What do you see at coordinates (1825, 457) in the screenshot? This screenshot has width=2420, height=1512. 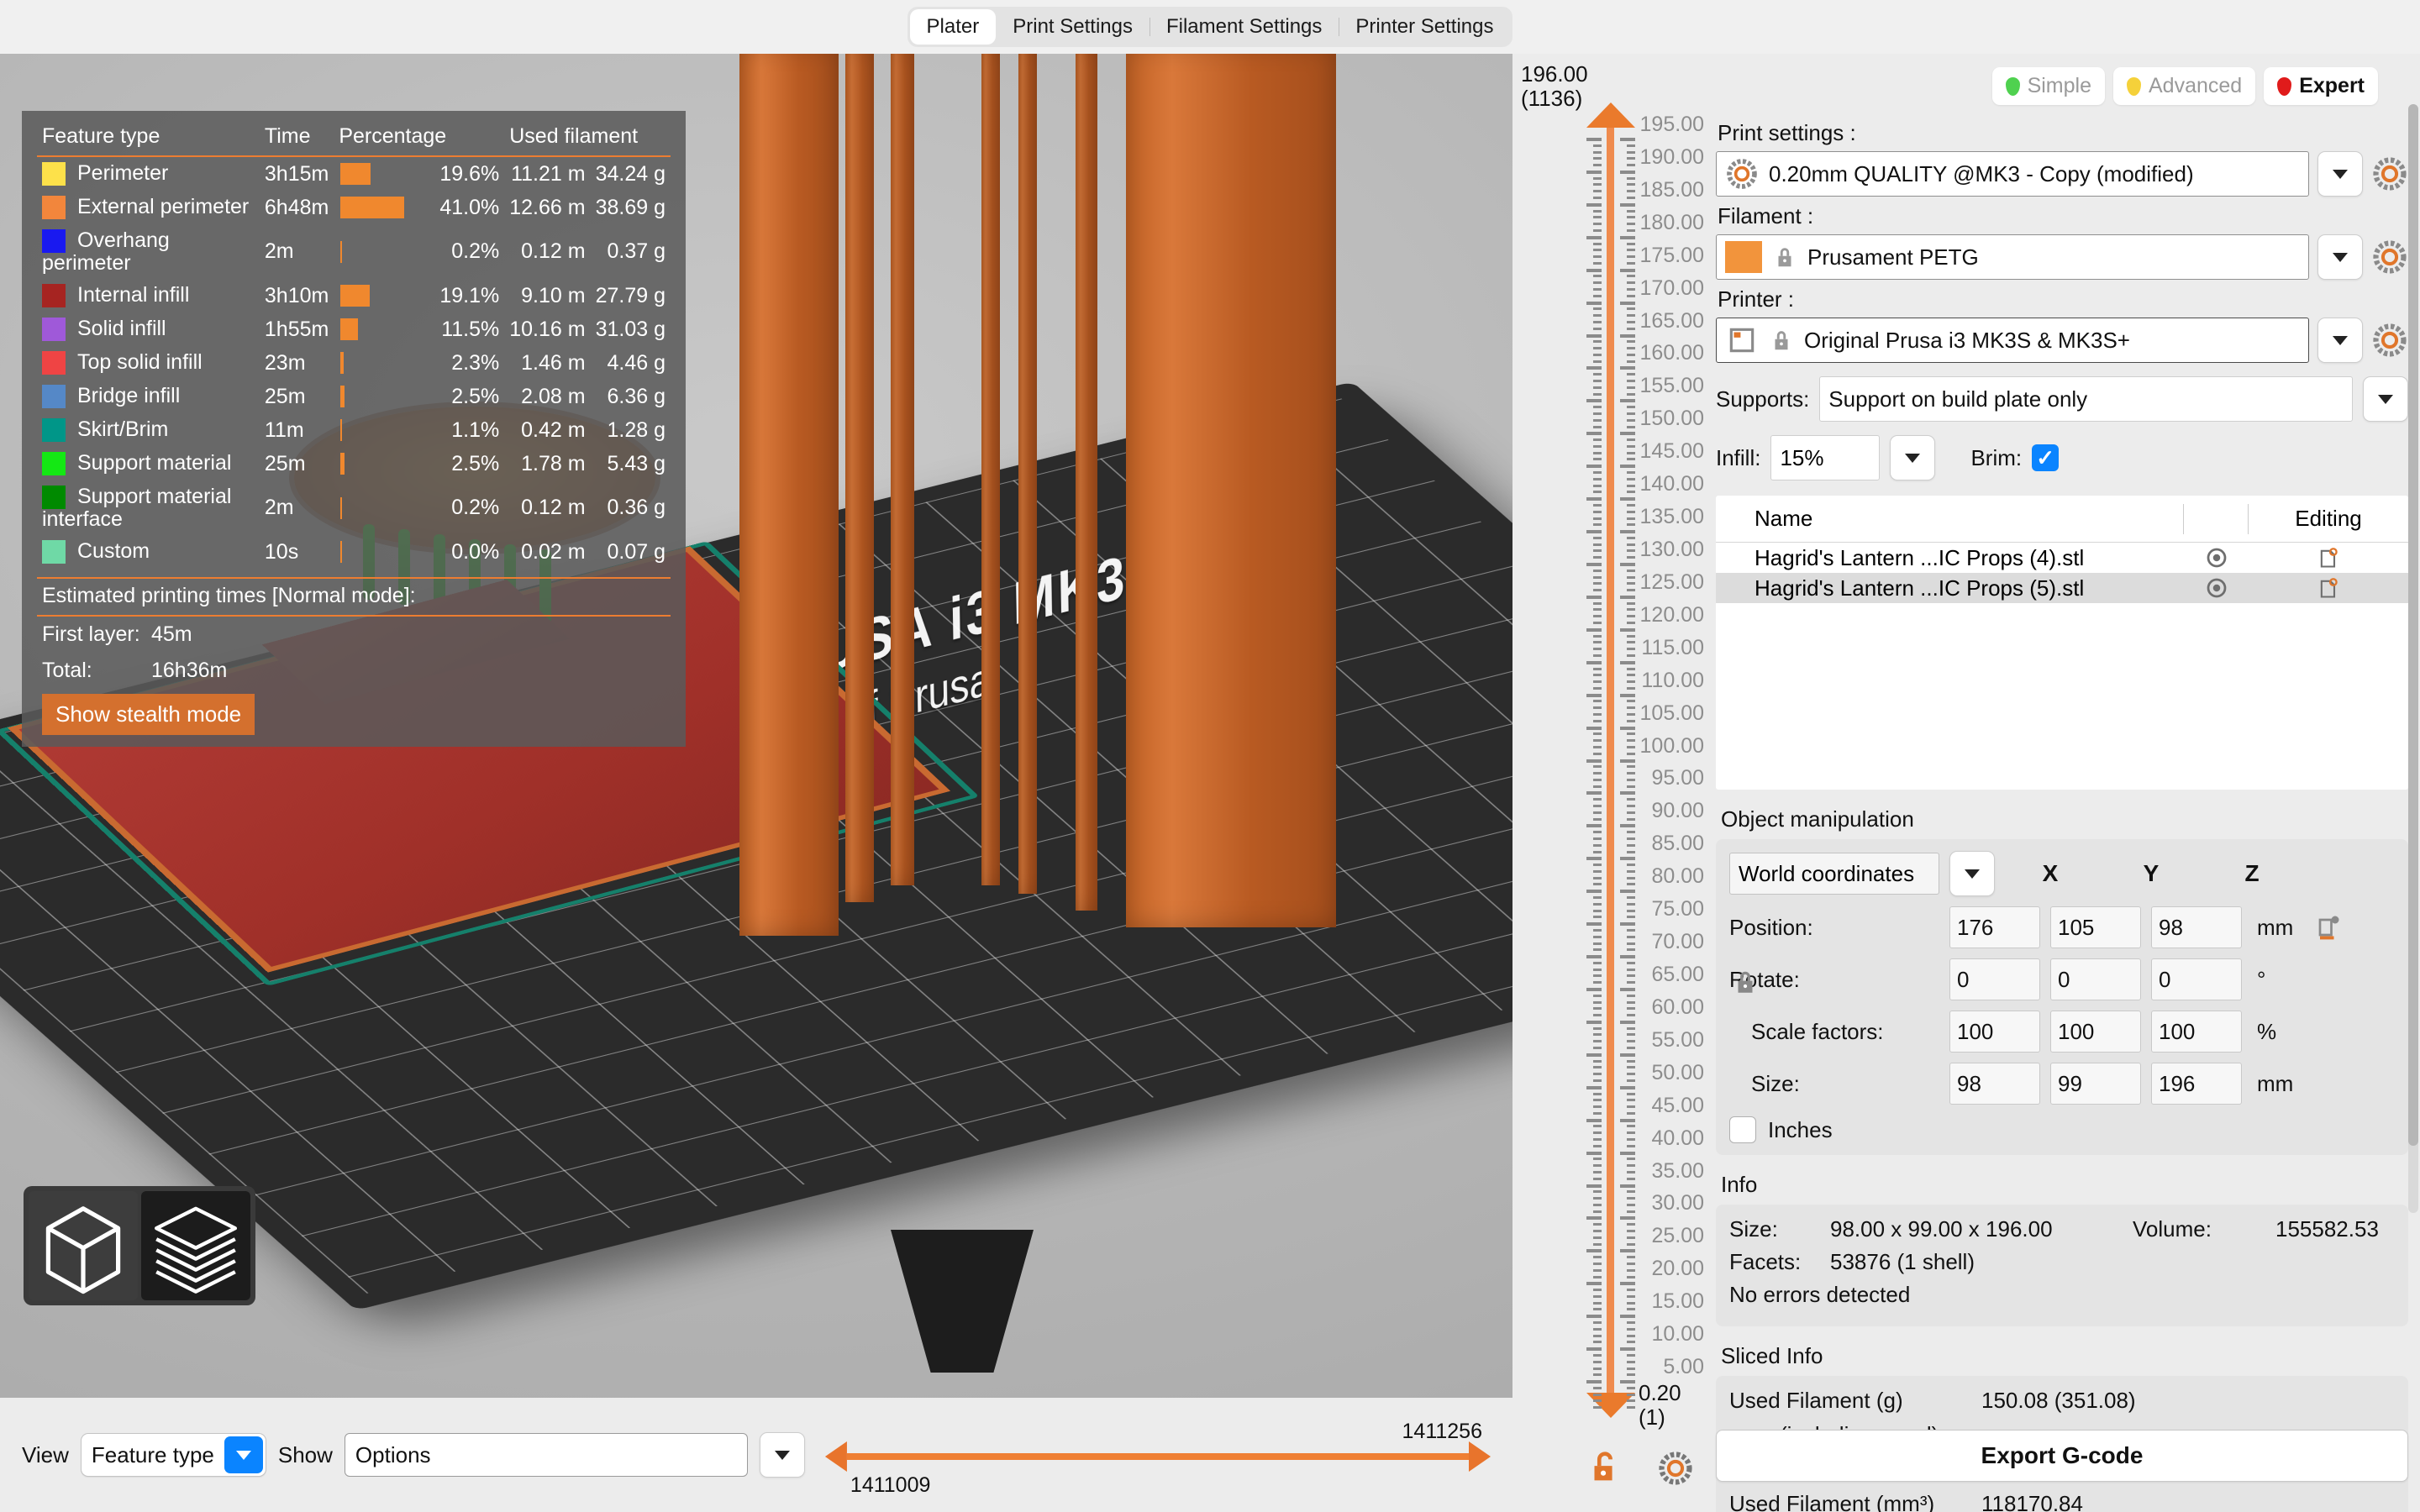 I see `infill-input: 15%` at bounding box center [1825, 457].